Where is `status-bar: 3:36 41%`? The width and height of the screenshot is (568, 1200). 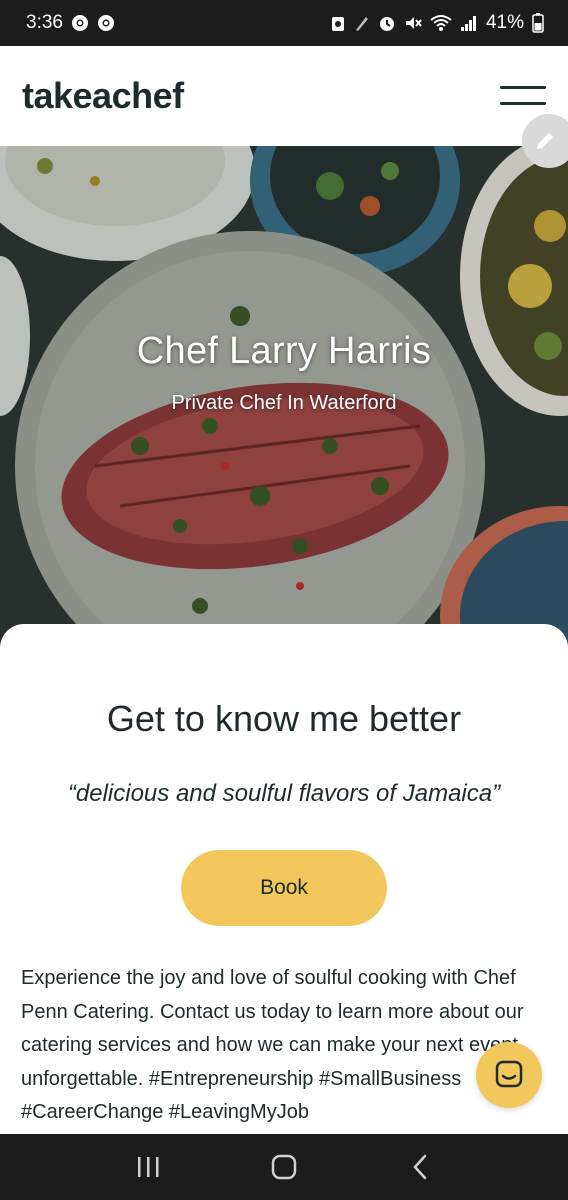 status-bar: 3:36 41% is located at coordinates (284, 23).